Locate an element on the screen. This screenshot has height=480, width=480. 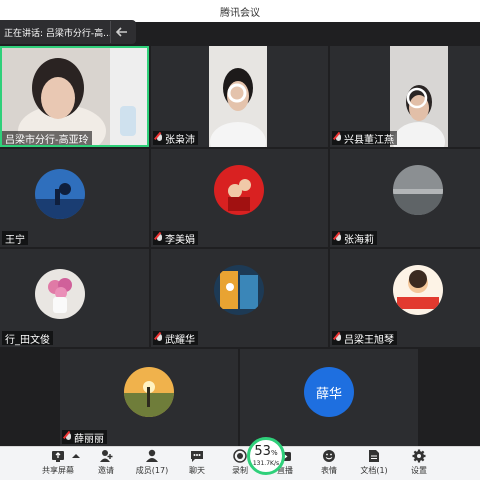
participant-name-tag: 吕梁市分行-高亚玲 is located at coordinates (47, 138).